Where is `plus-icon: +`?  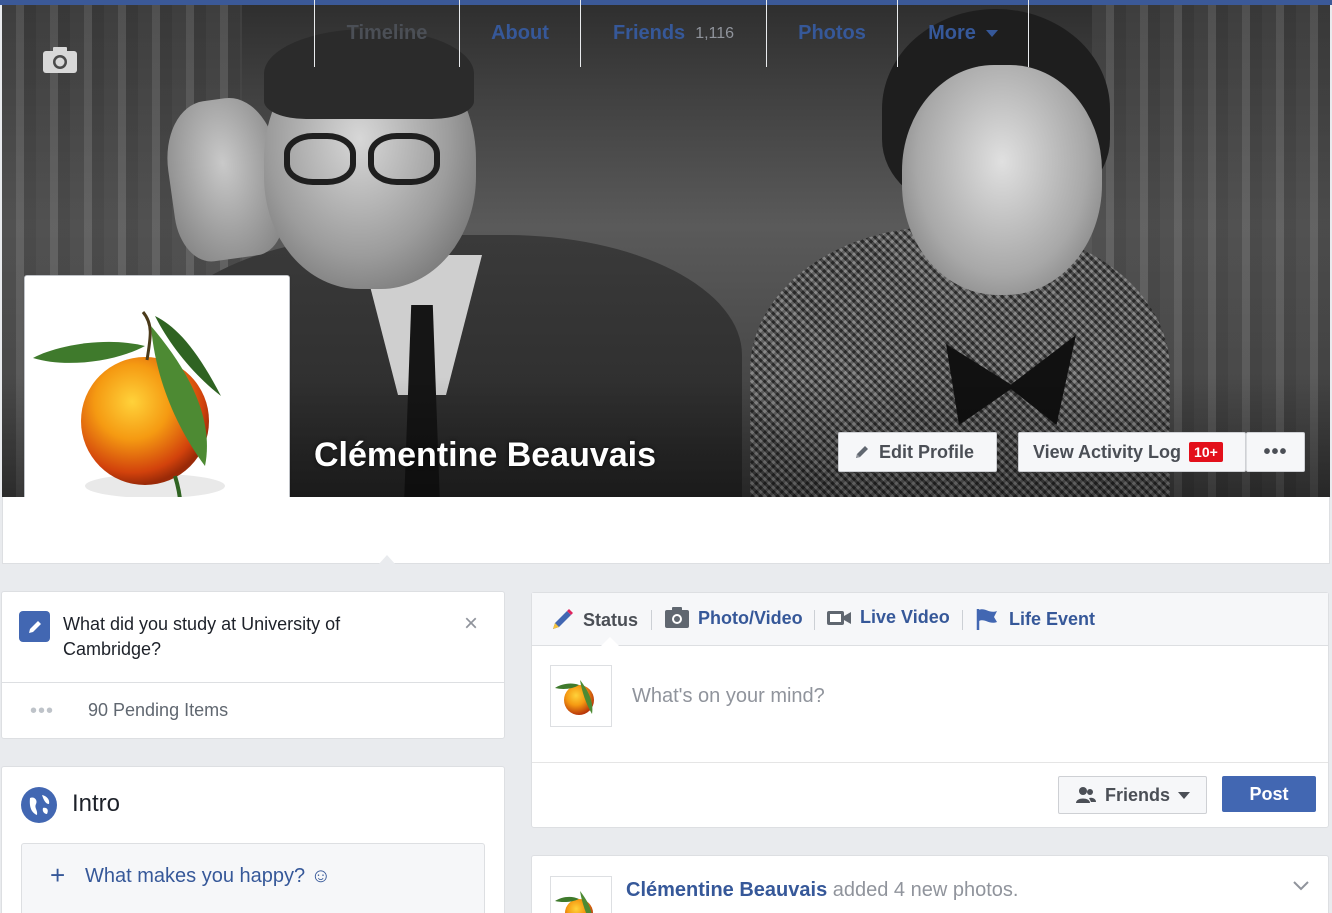 plus-icon: + is located at coordinates (58, 875).